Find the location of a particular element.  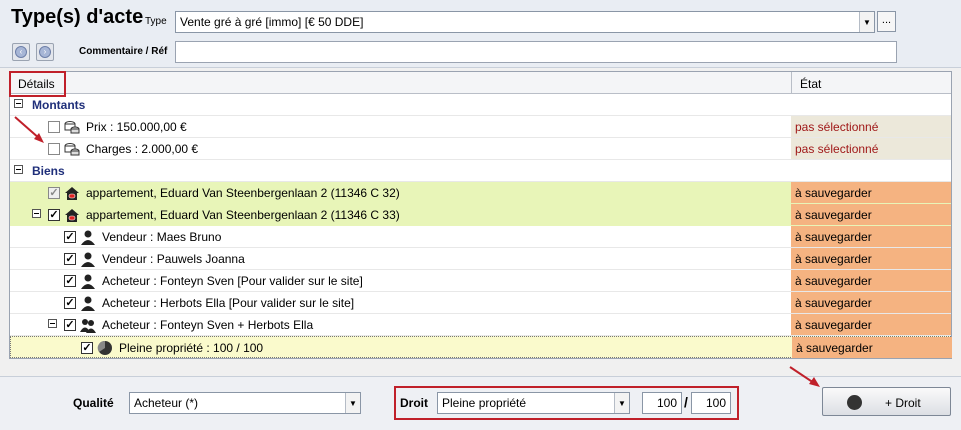

add-droit-button: + Droit is located at coordinates (886, 401).